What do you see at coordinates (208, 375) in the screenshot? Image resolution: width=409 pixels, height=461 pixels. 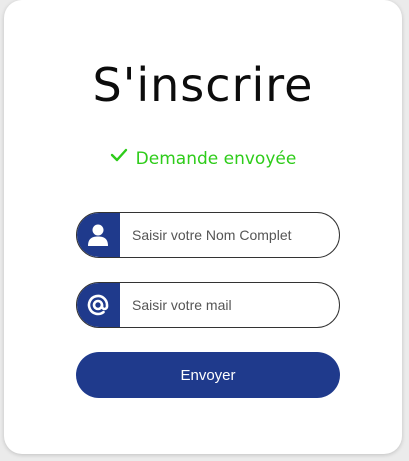 I see `submit-button: Envoyer` at bounding box center [208, 375].